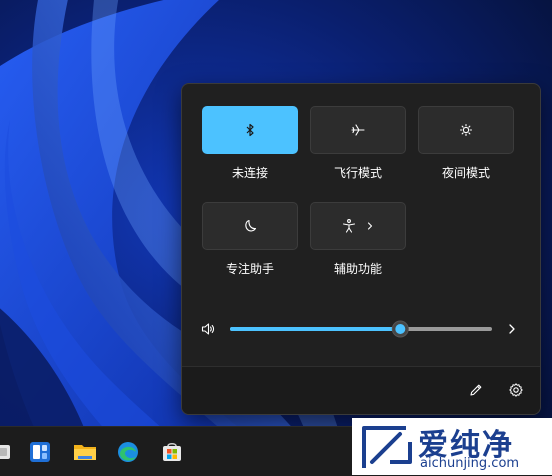 The height and width of the screenshot is (476, 552). I want to click on tile-label-focus-assist: 专注助手, so click(249, 269).